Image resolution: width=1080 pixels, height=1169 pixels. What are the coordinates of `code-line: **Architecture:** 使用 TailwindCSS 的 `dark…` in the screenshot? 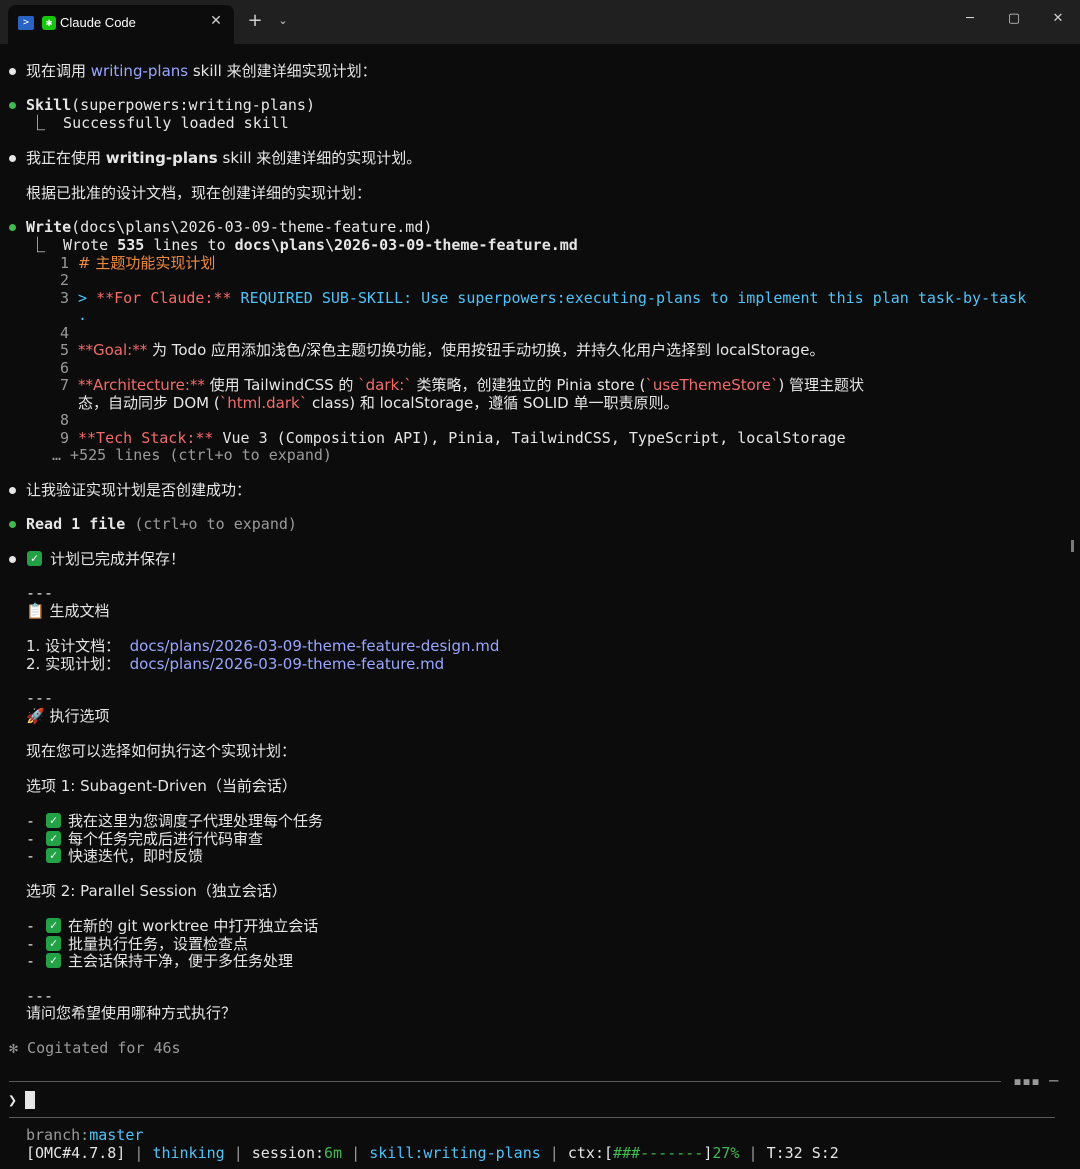 It's located at (471, 385).